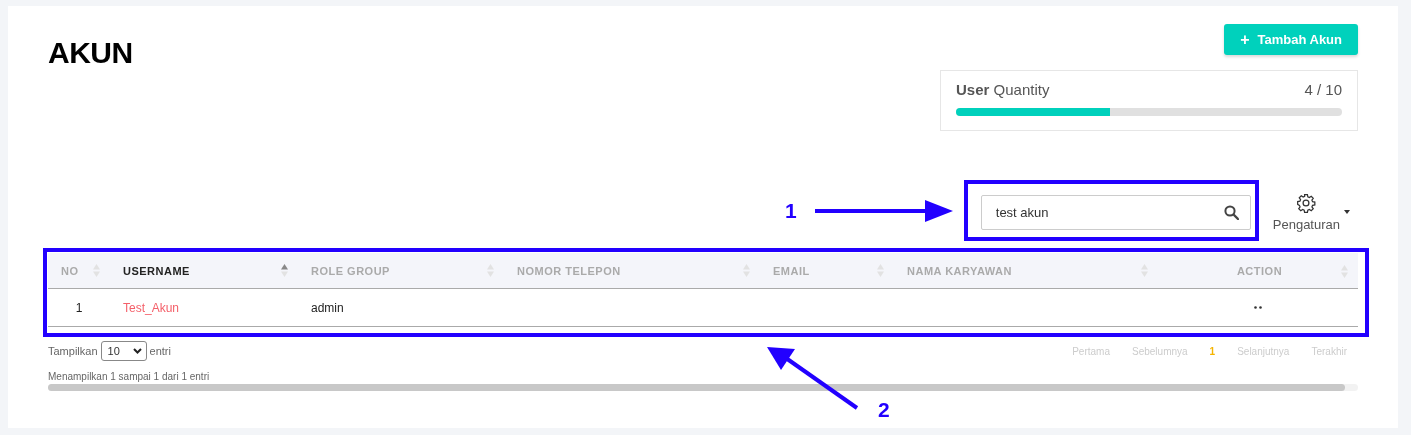 This screenshot has height=435, width=1411. What do you see at coordinates (791, 211) in the screenshot?
I see `annotation-number: 1` at bounding box center [791, 211].